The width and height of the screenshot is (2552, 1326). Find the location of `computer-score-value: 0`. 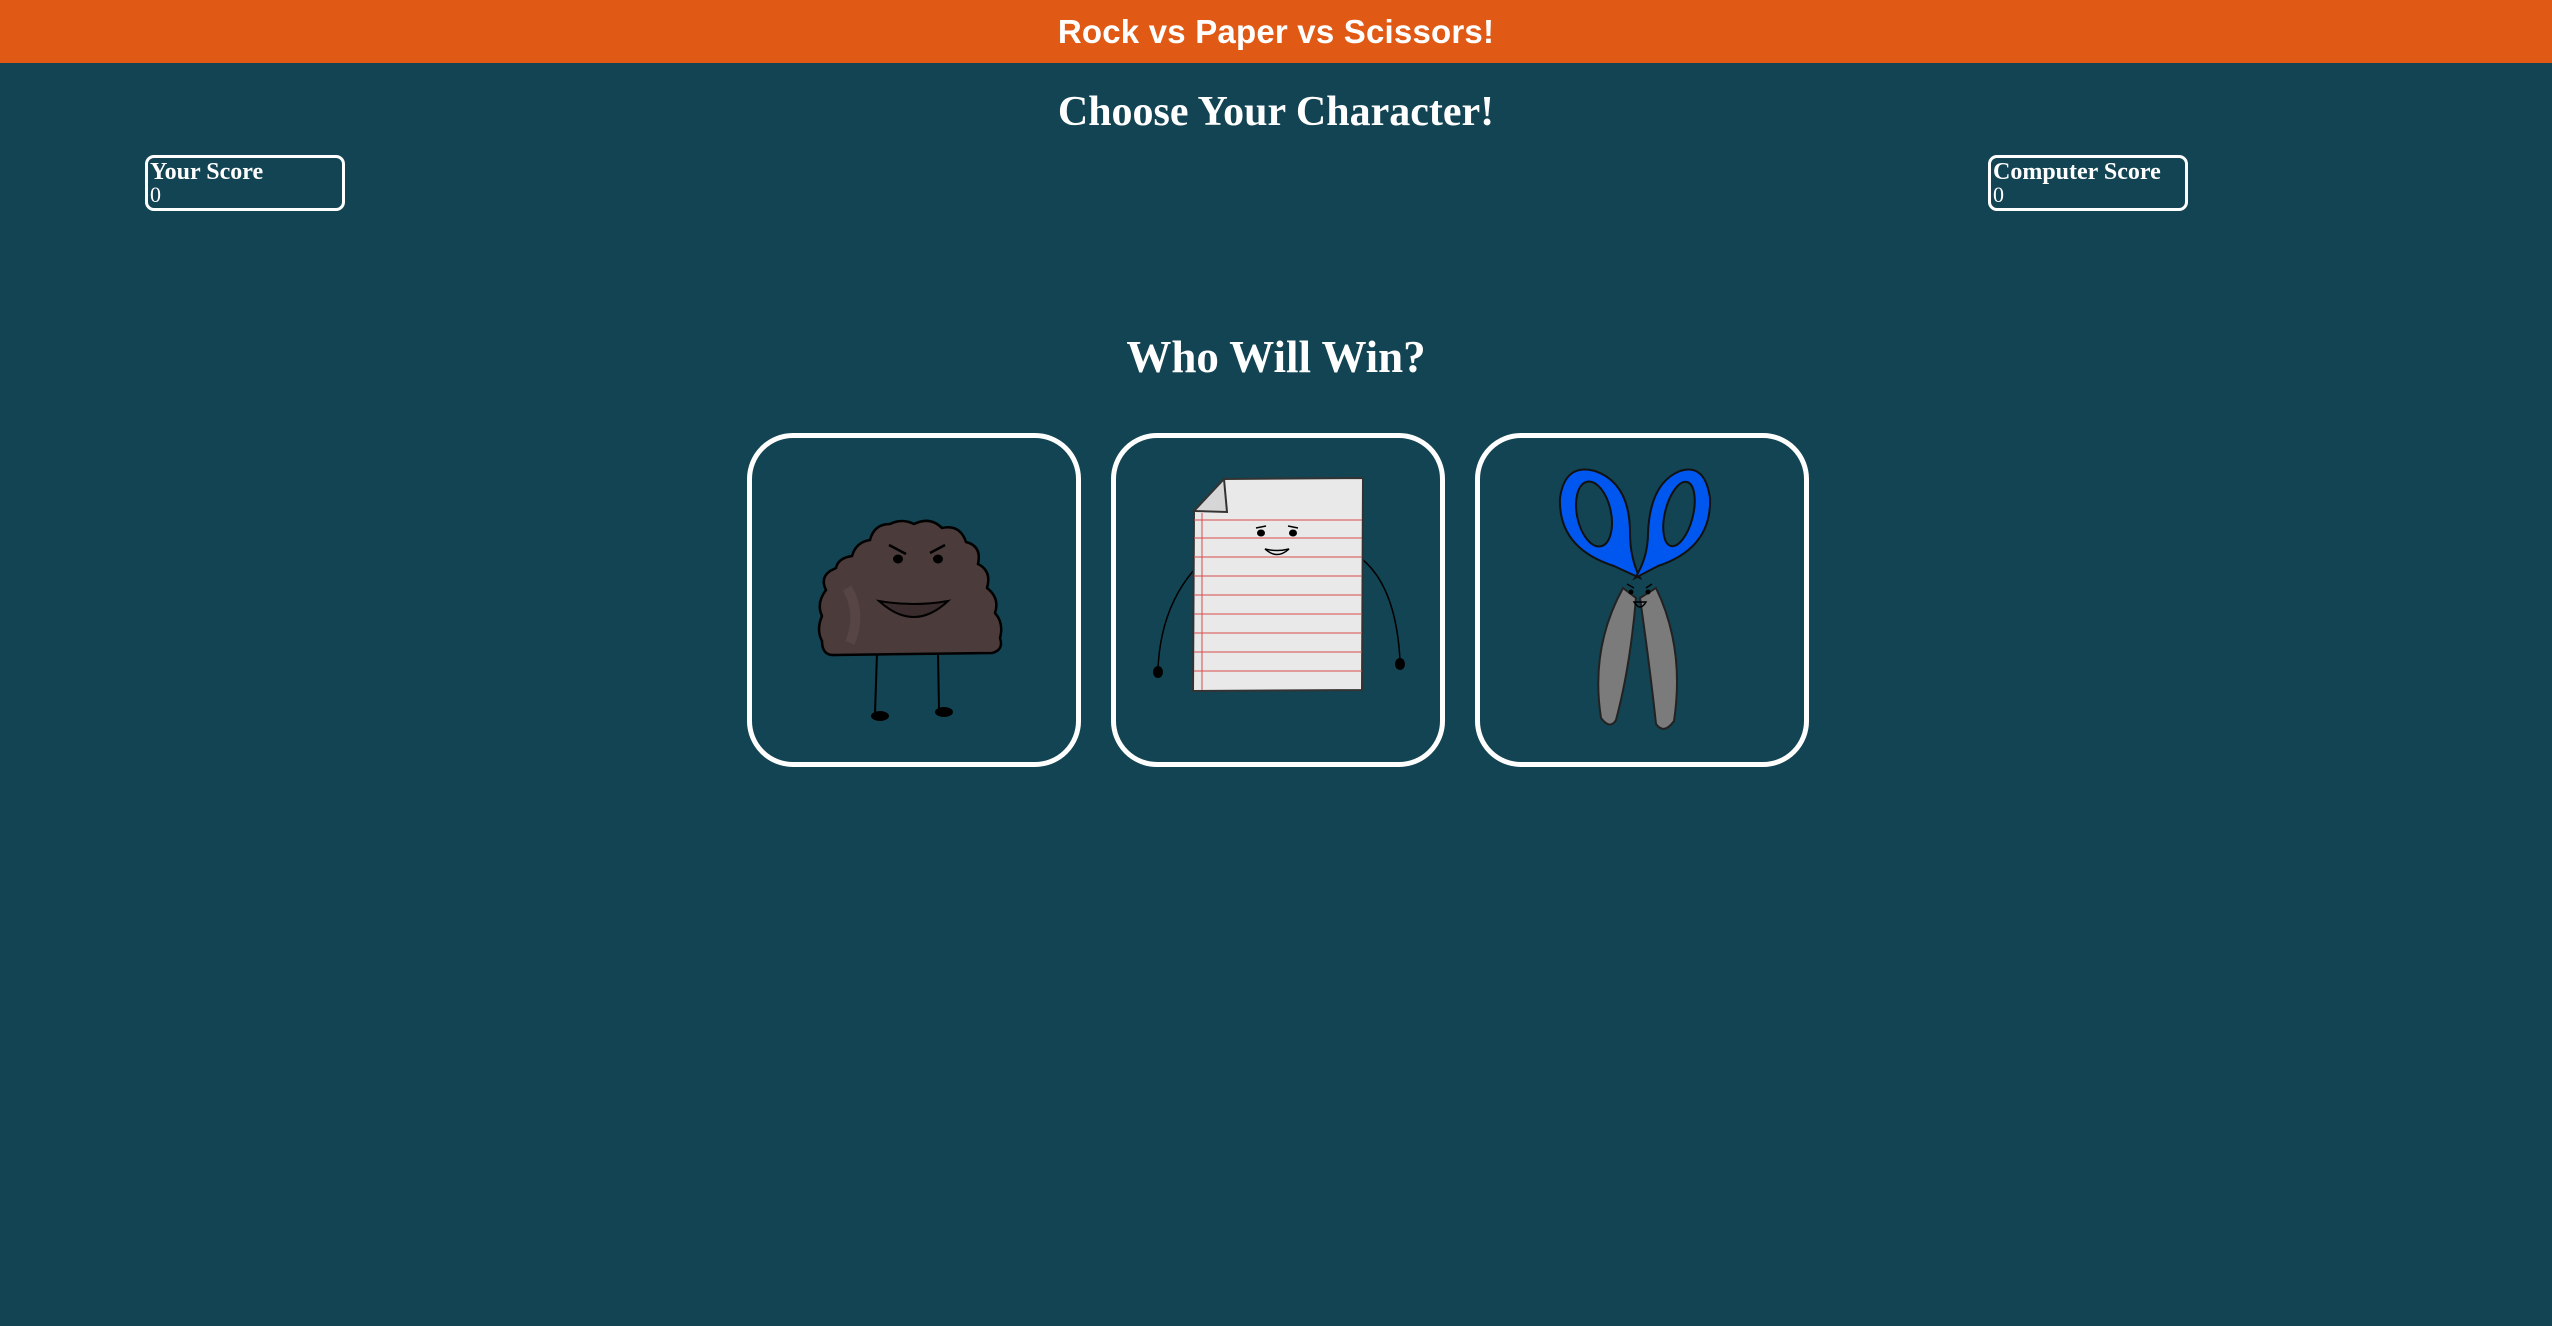

computer-score-value: 0 is located at coordinates (1998, 194).